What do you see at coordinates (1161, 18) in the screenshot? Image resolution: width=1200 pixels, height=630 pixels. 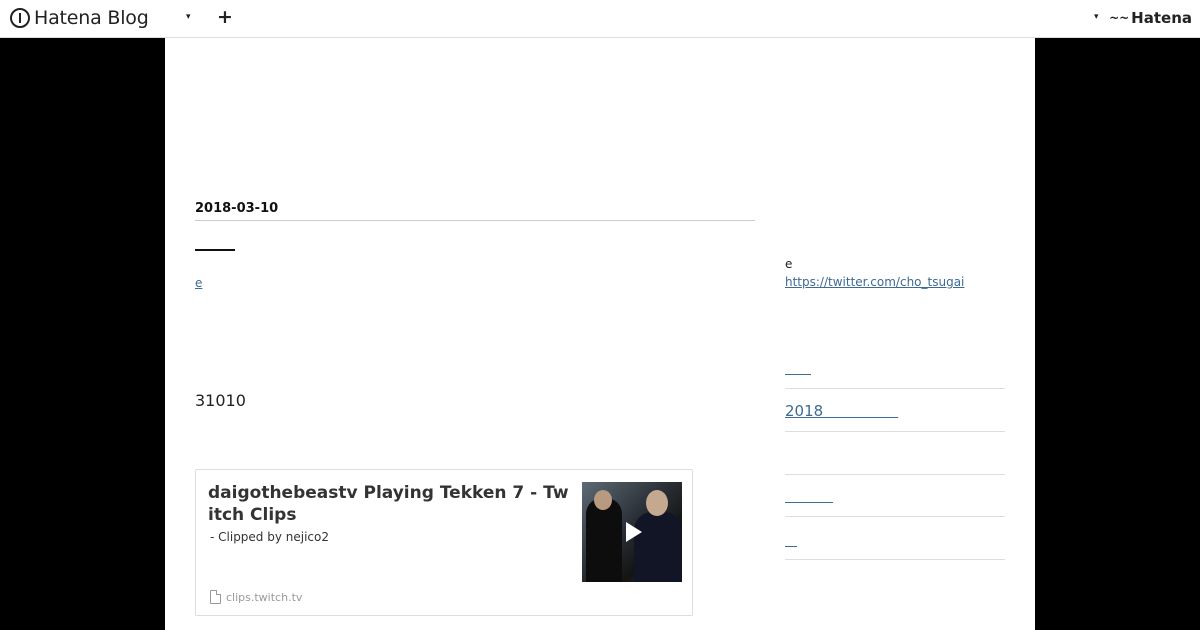 I see `hatena-logo-text: Hatena` at bounding box center [1161, 18].